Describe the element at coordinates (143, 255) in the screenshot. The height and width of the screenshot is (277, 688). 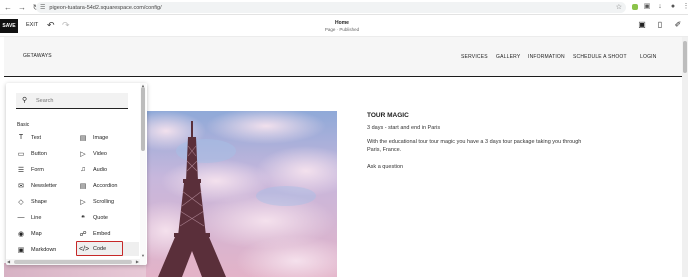
I see `scroll-down-icon: ▼` at that location.